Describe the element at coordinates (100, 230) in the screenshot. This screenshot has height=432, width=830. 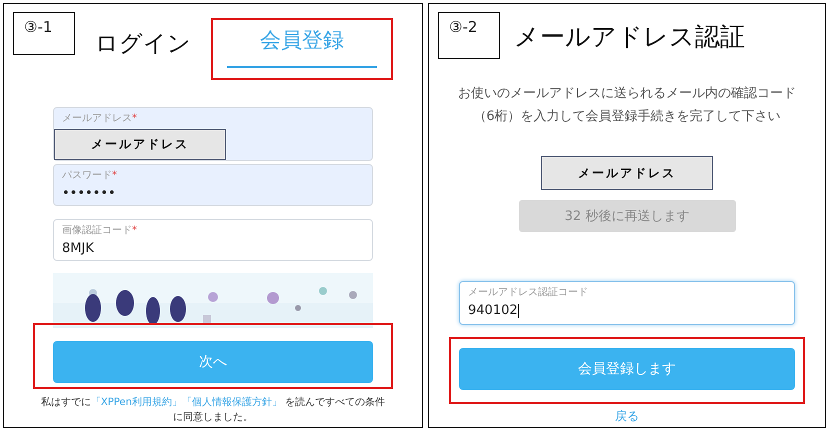
I see `field-label: 画像認証コード*` at that location.